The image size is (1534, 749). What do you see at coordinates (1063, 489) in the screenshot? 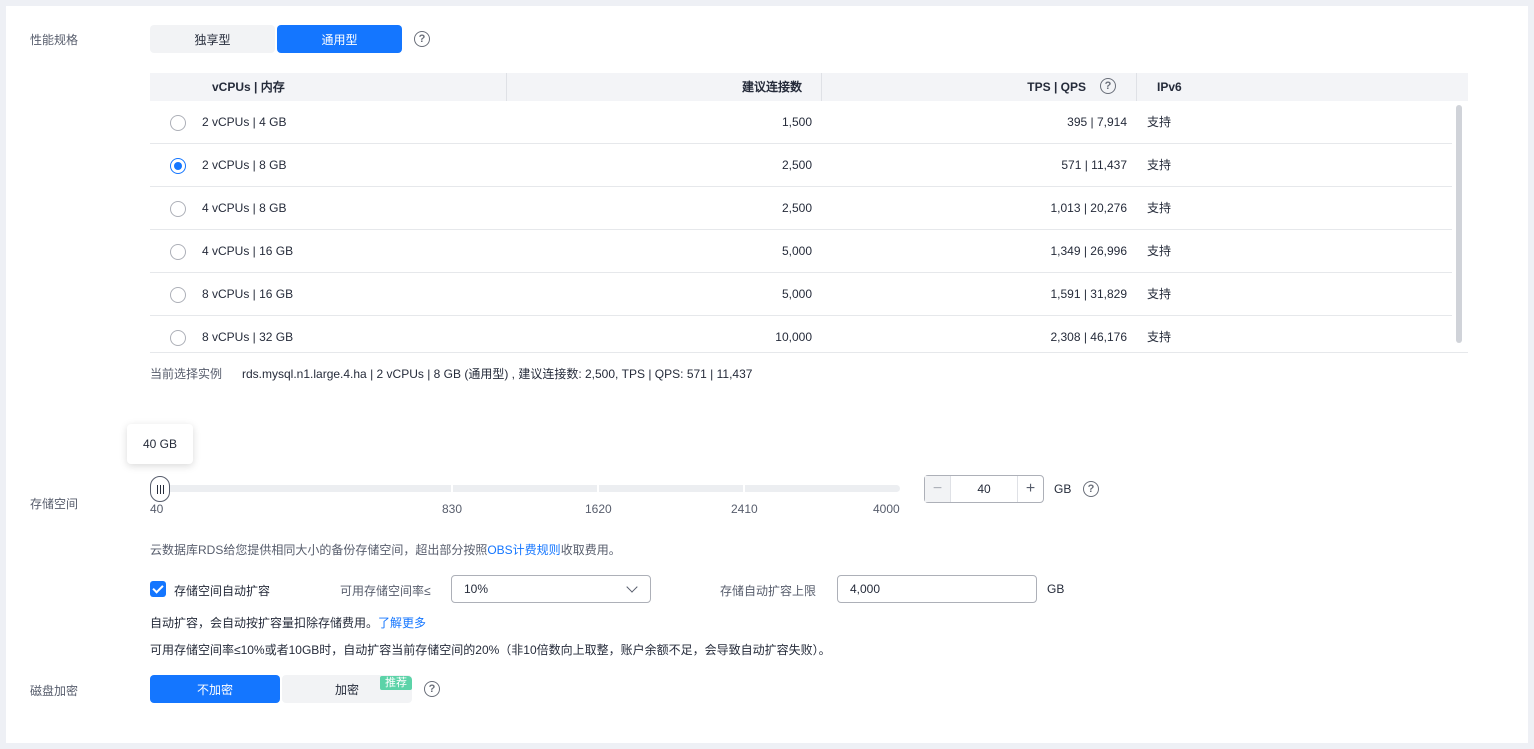
I see `storage-unit: GB` at bounding box center [1063, 489].